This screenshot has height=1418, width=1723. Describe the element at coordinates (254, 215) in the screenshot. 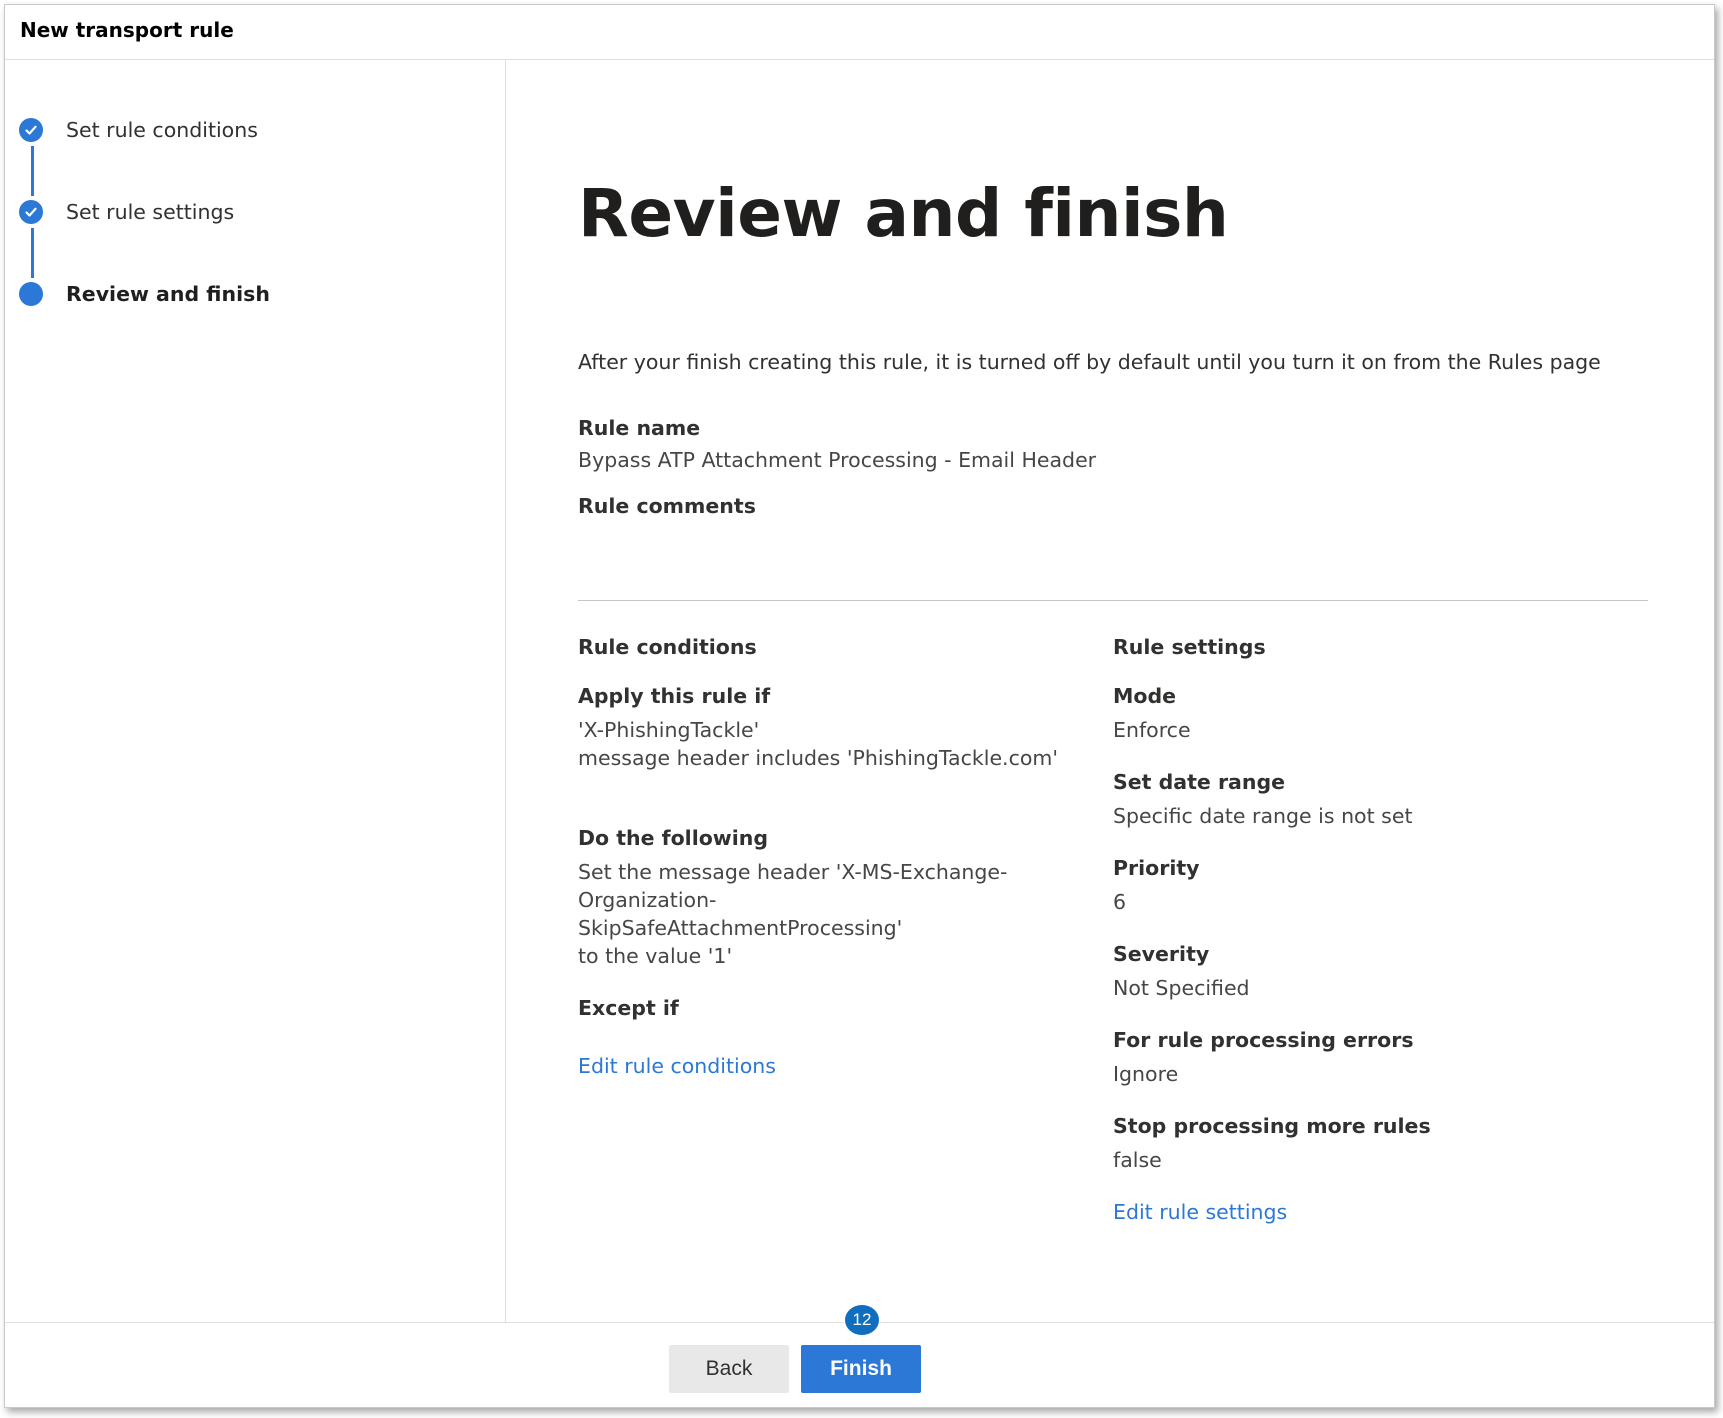

I see `step-set-rule-settings: Set rule settings` at that location.